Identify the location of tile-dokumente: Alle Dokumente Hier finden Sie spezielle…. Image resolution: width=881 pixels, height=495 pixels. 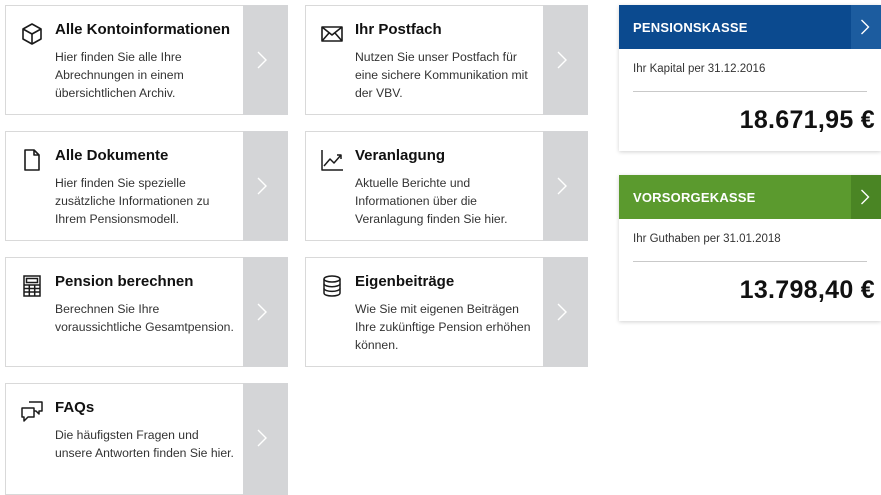
(146, 186).